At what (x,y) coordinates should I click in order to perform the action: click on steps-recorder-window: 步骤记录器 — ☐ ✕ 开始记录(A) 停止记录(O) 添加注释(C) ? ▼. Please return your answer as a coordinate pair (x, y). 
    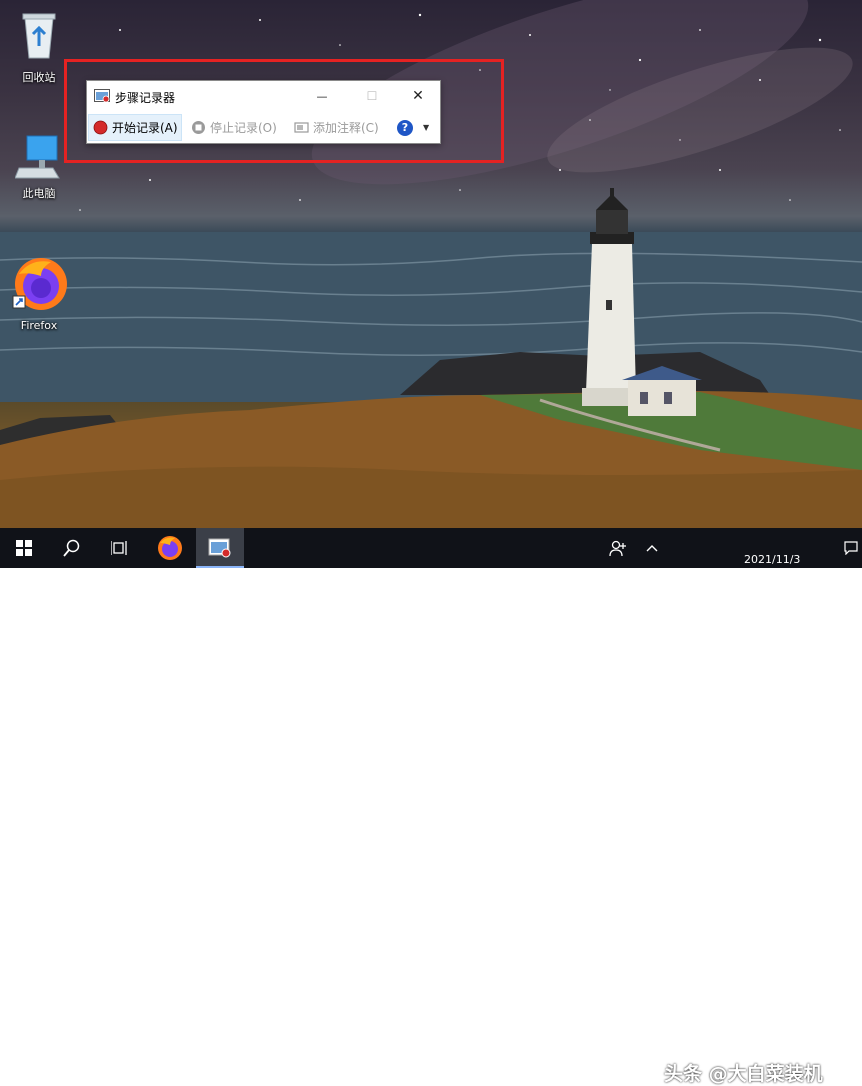
    Looking at the image, I should click on (263, 112).